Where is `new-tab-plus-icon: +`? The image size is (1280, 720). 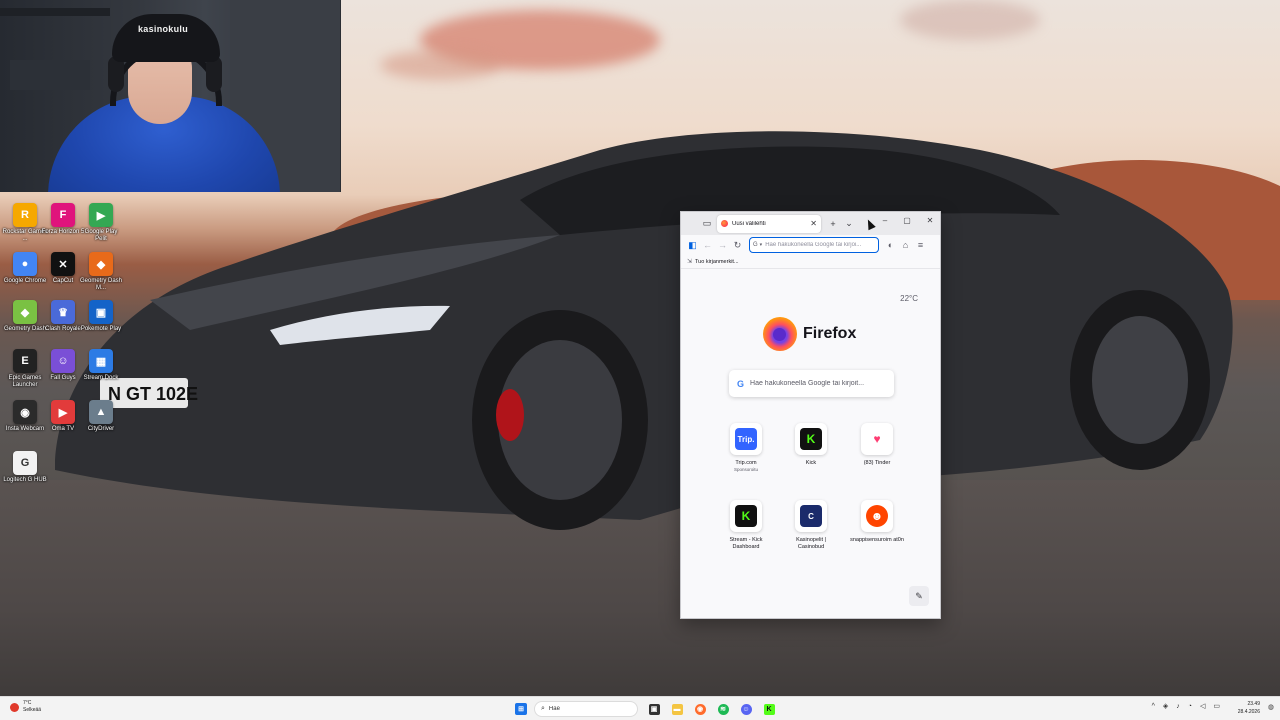
new-tab-plus-icon: + is located at coordinates (833, 224).